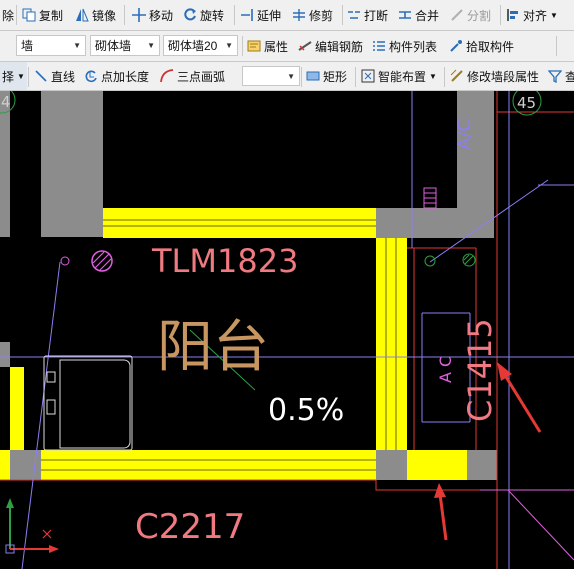 The width and height of the screenshot is (574, 569). Describe the element at coordinates (5, 465) in the screenshot. I see `wall-bottom-edge-yellow` at that location.